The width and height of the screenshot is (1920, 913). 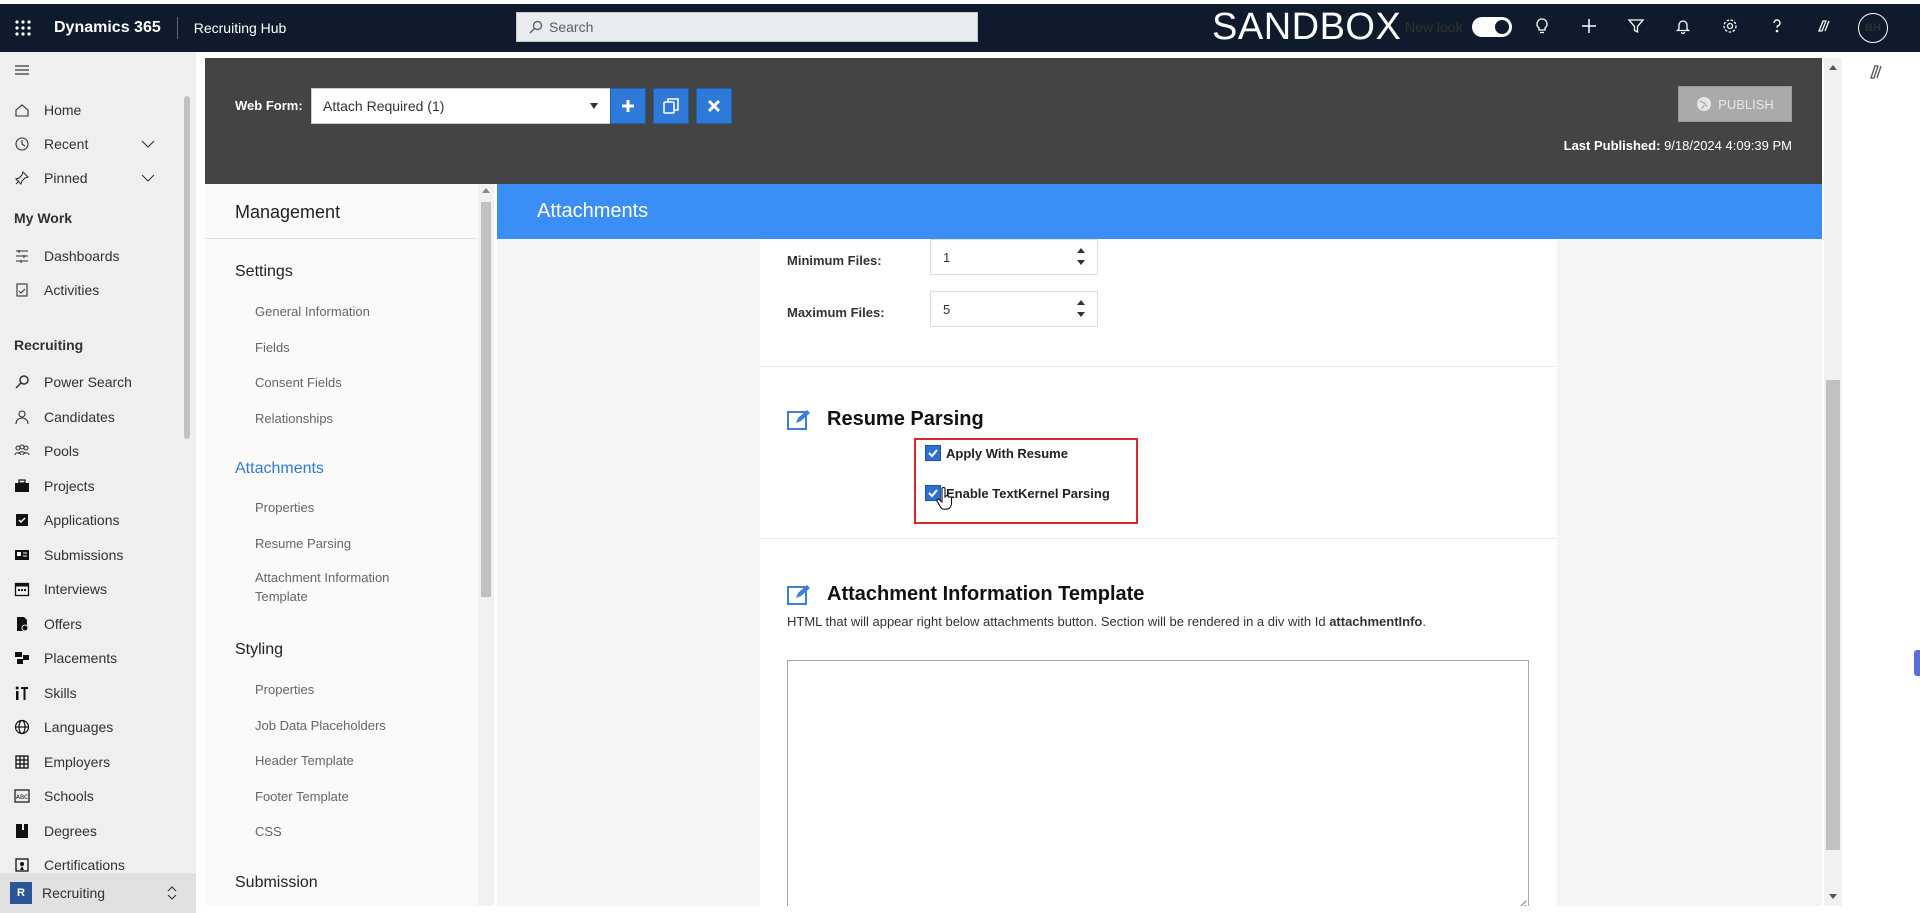 I want to click on copy-web-form-button, so click(x=671, y=106).